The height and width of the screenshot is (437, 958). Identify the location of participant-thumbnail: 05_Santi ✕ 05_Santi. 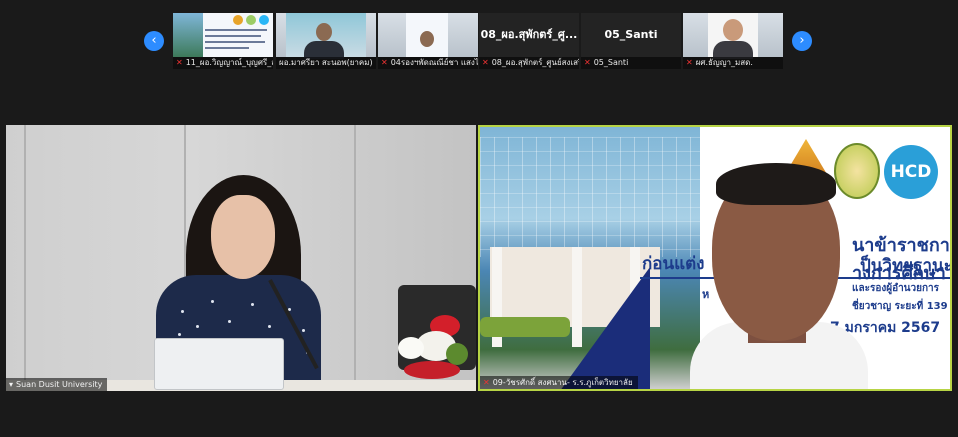
(631, 41).